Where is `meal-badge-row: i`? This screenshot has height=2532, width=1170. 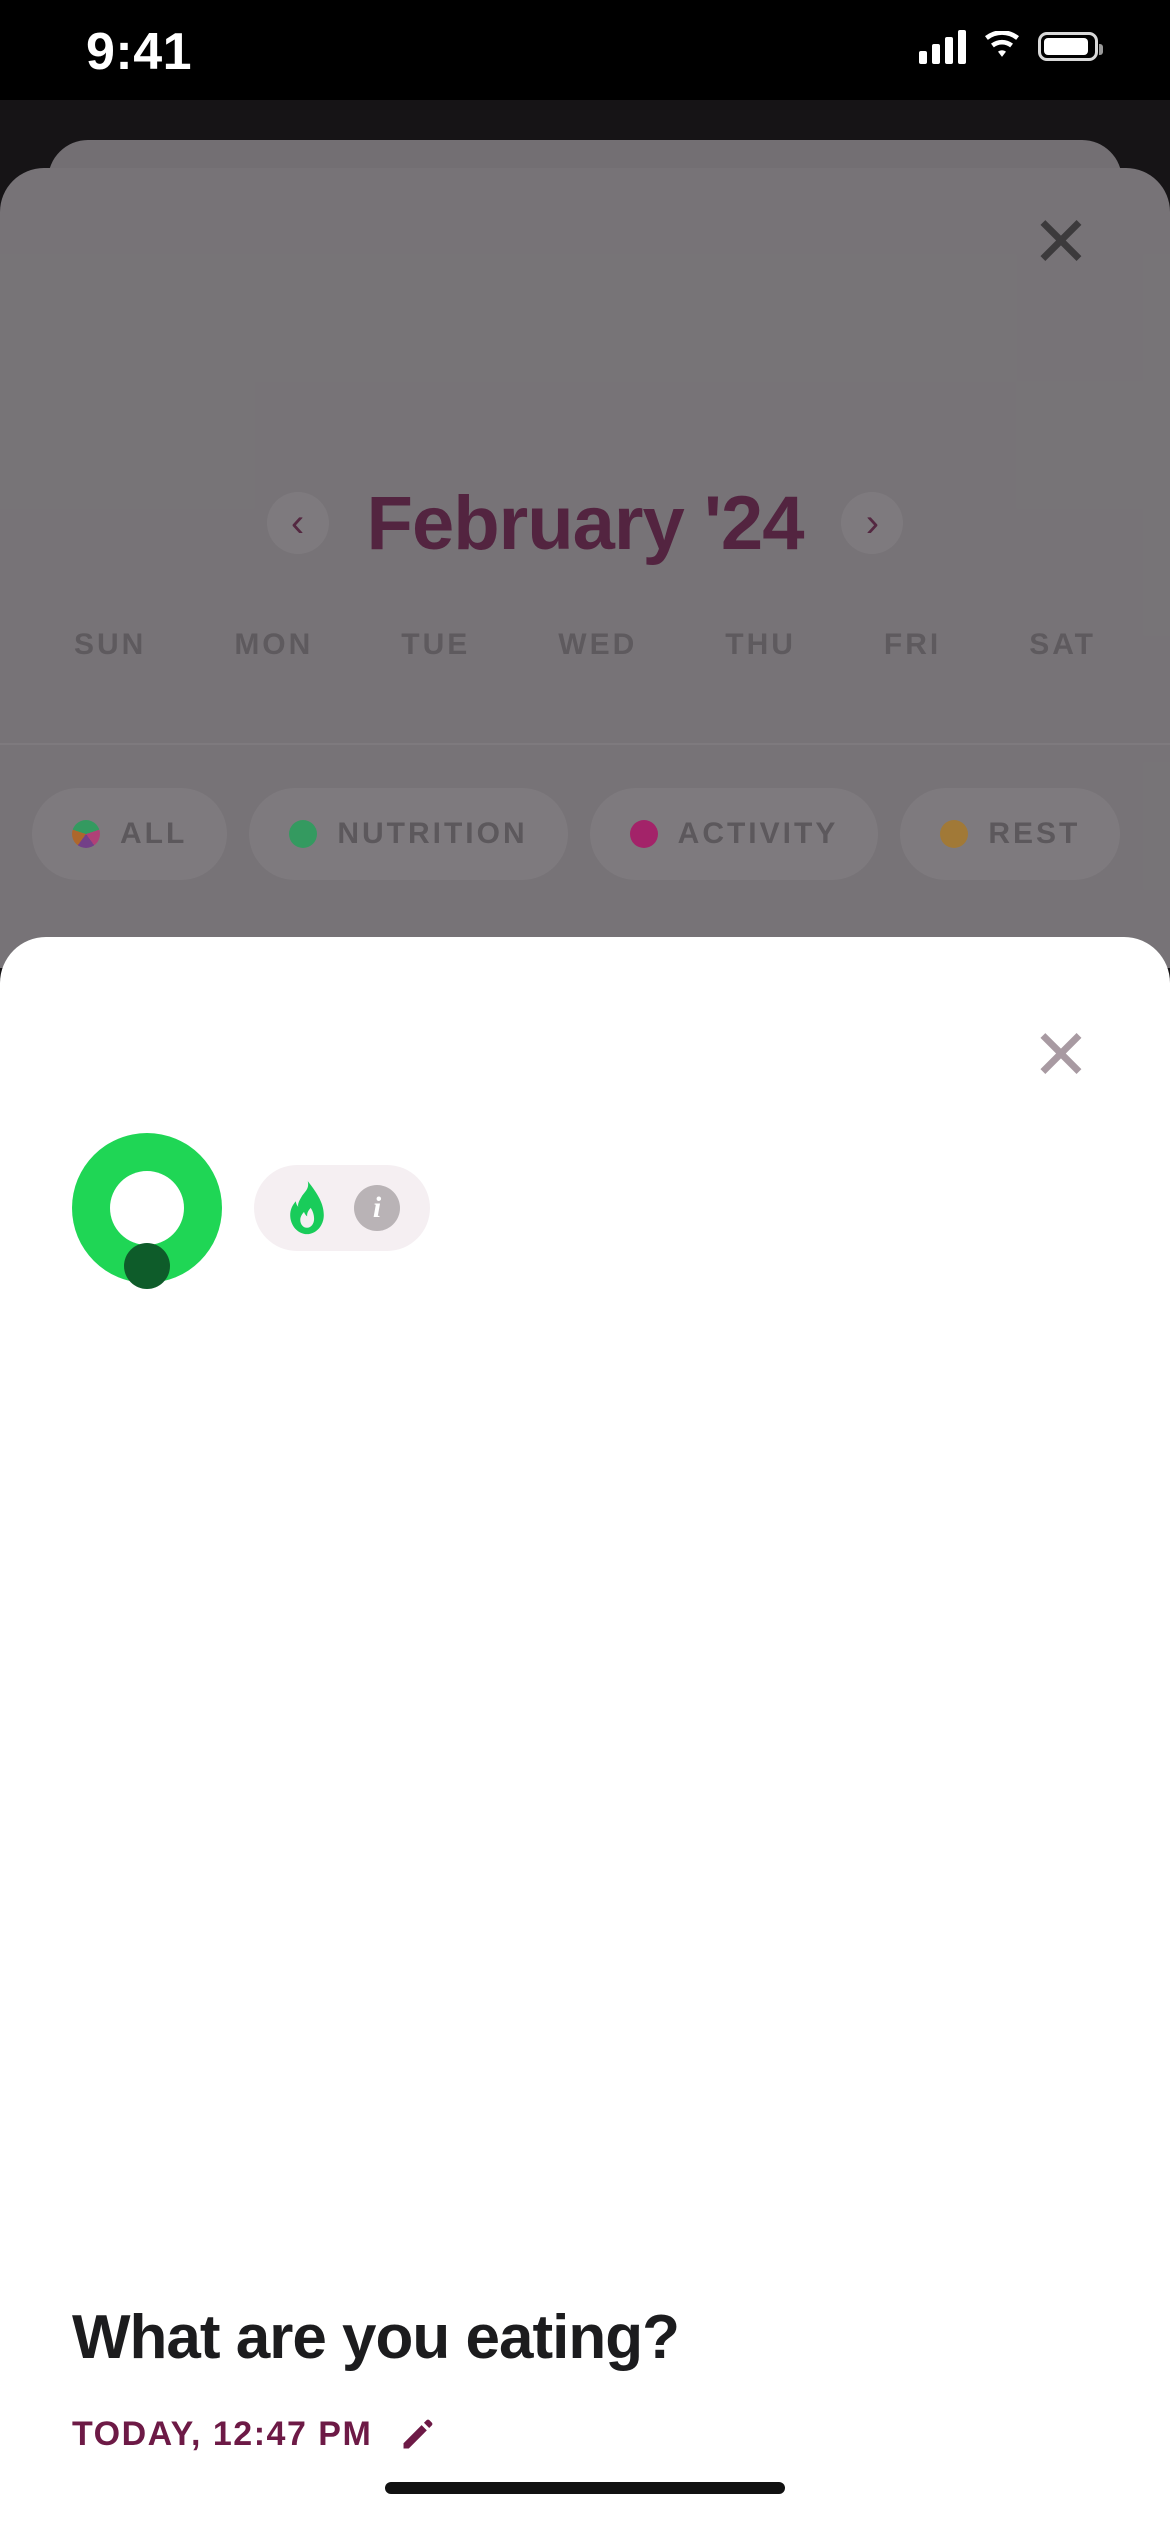 meal-badge-row: i is located at coordinates (251, 1211).